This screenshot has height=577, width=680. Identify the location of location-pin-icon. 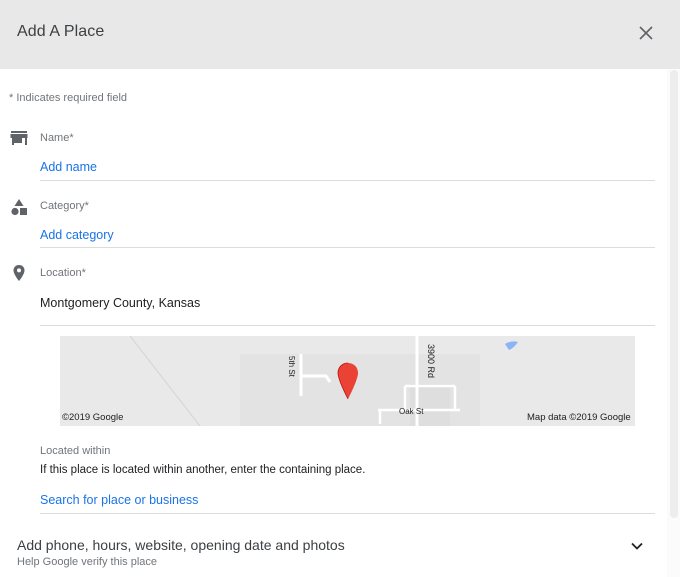
(19, 273).